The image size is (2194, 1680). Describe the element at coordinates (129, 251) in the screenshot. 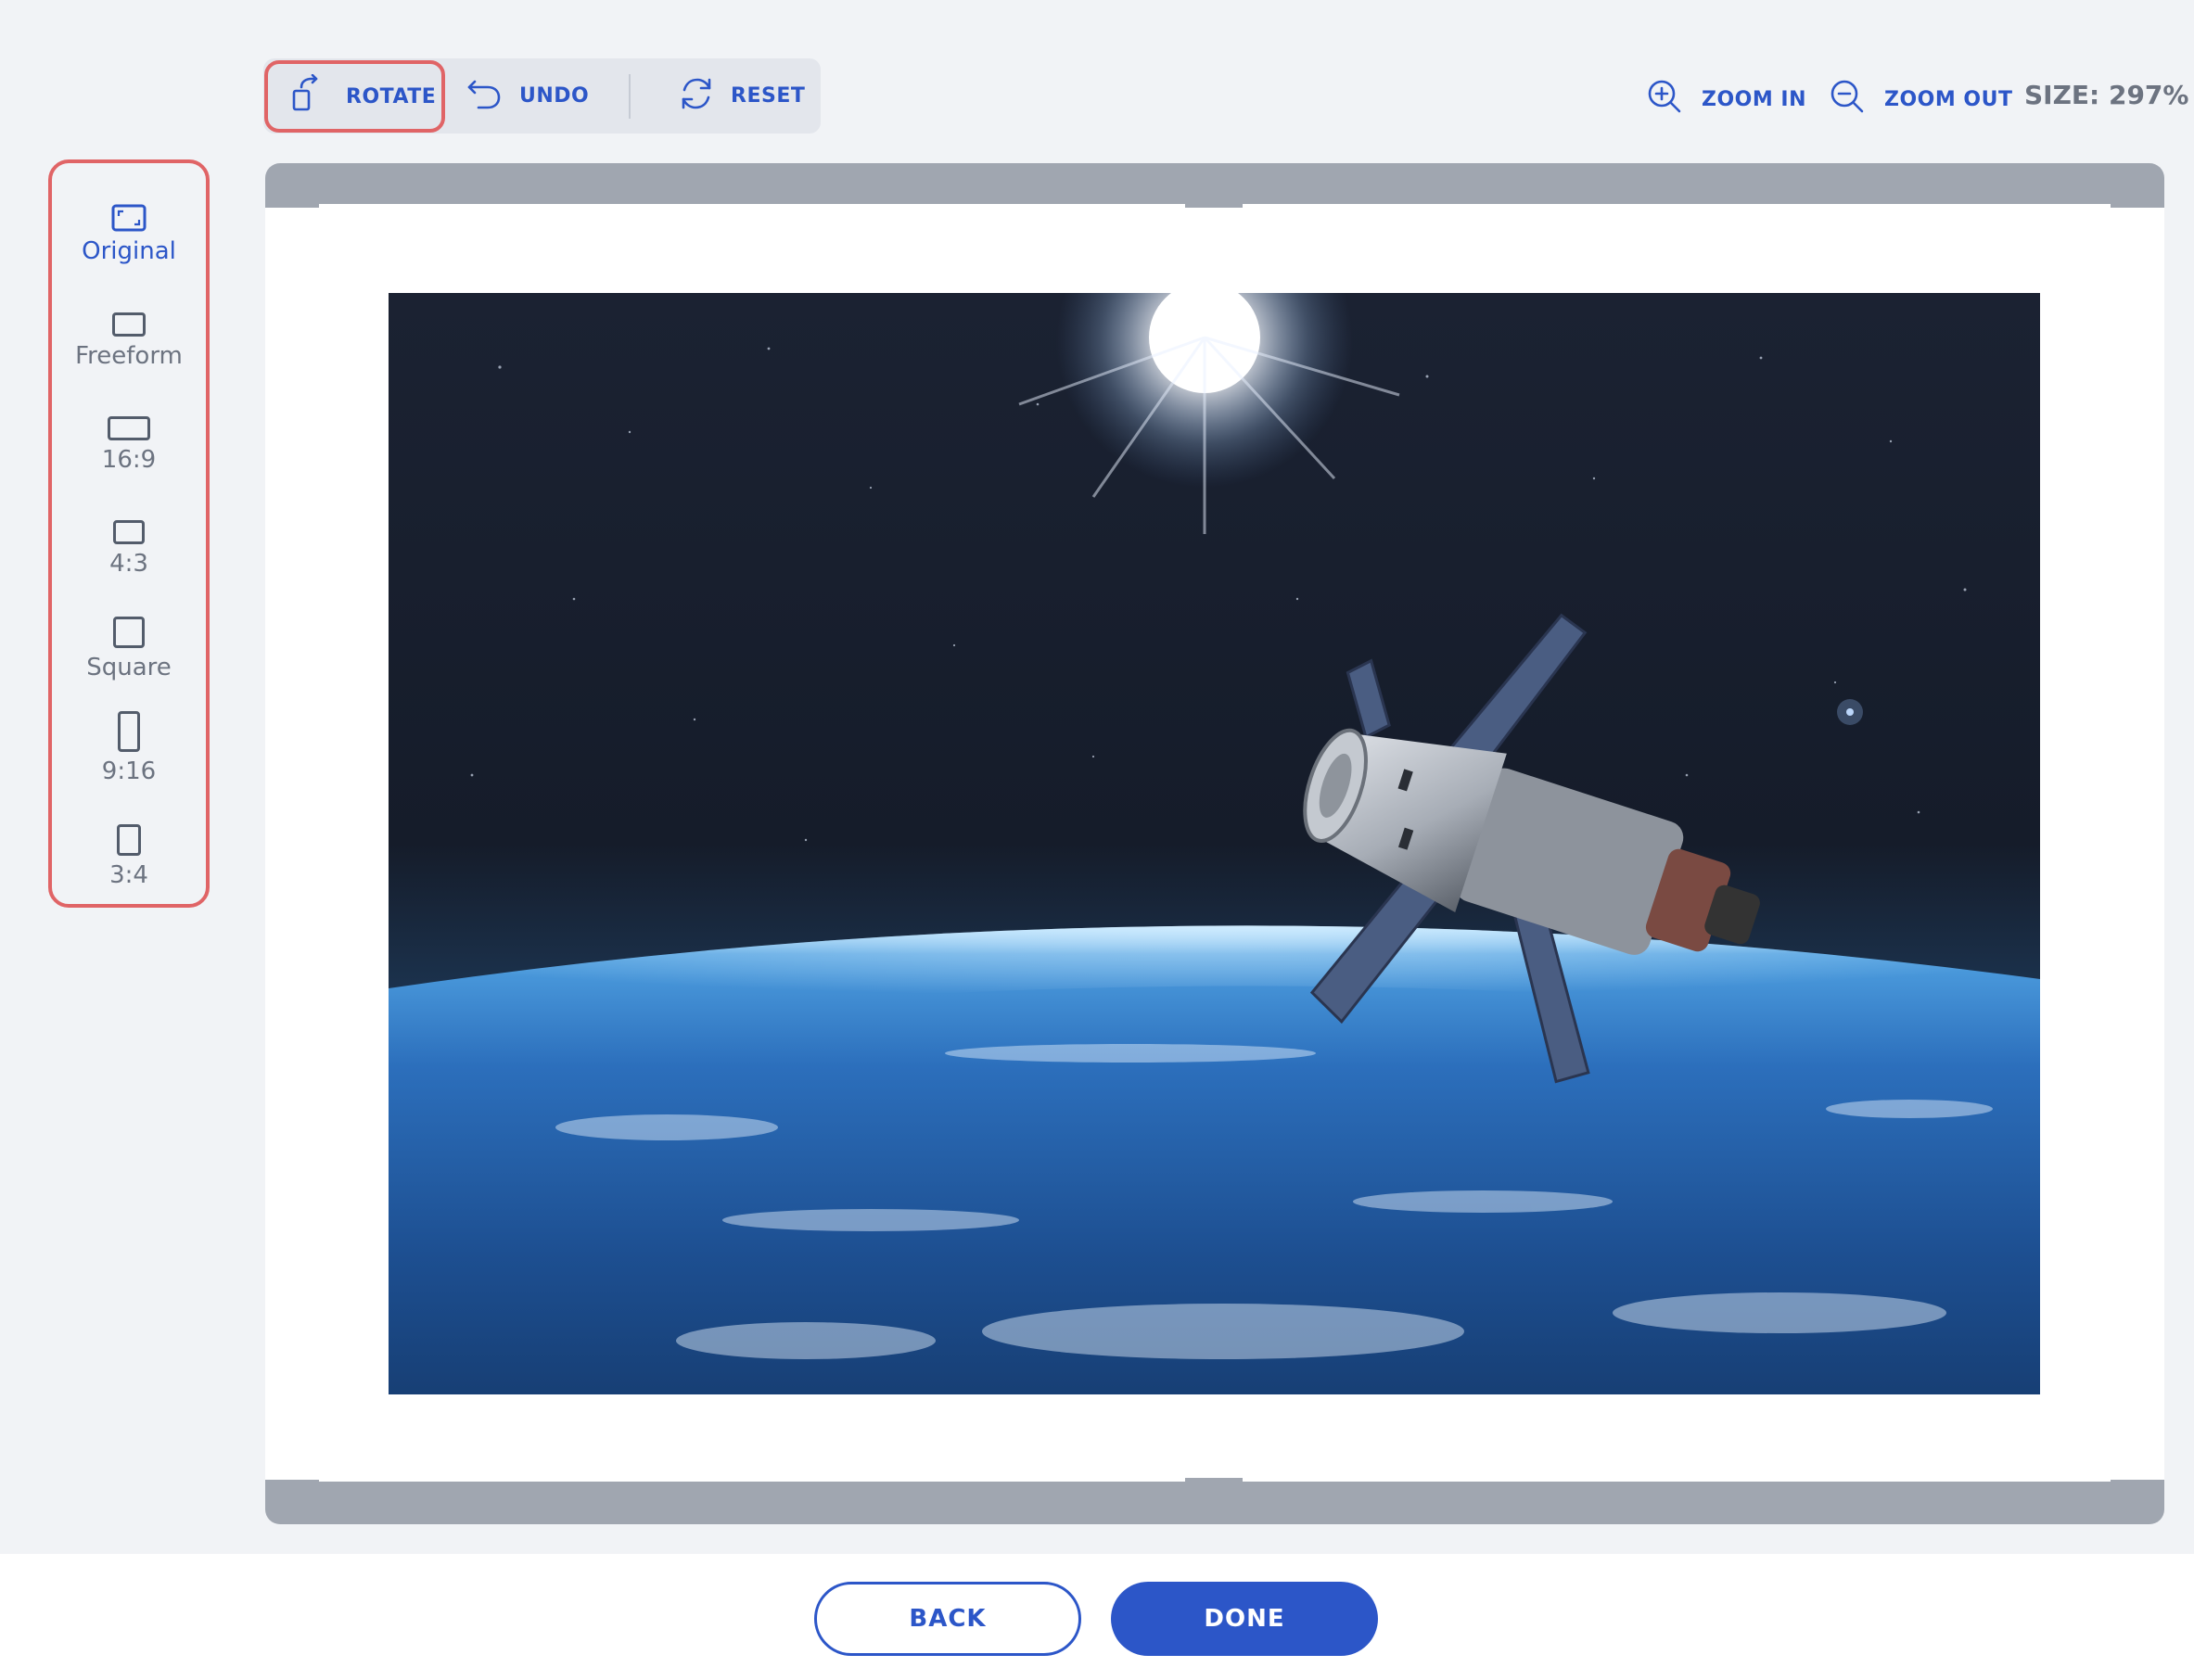

I see `ratio-label: Original` at that location.